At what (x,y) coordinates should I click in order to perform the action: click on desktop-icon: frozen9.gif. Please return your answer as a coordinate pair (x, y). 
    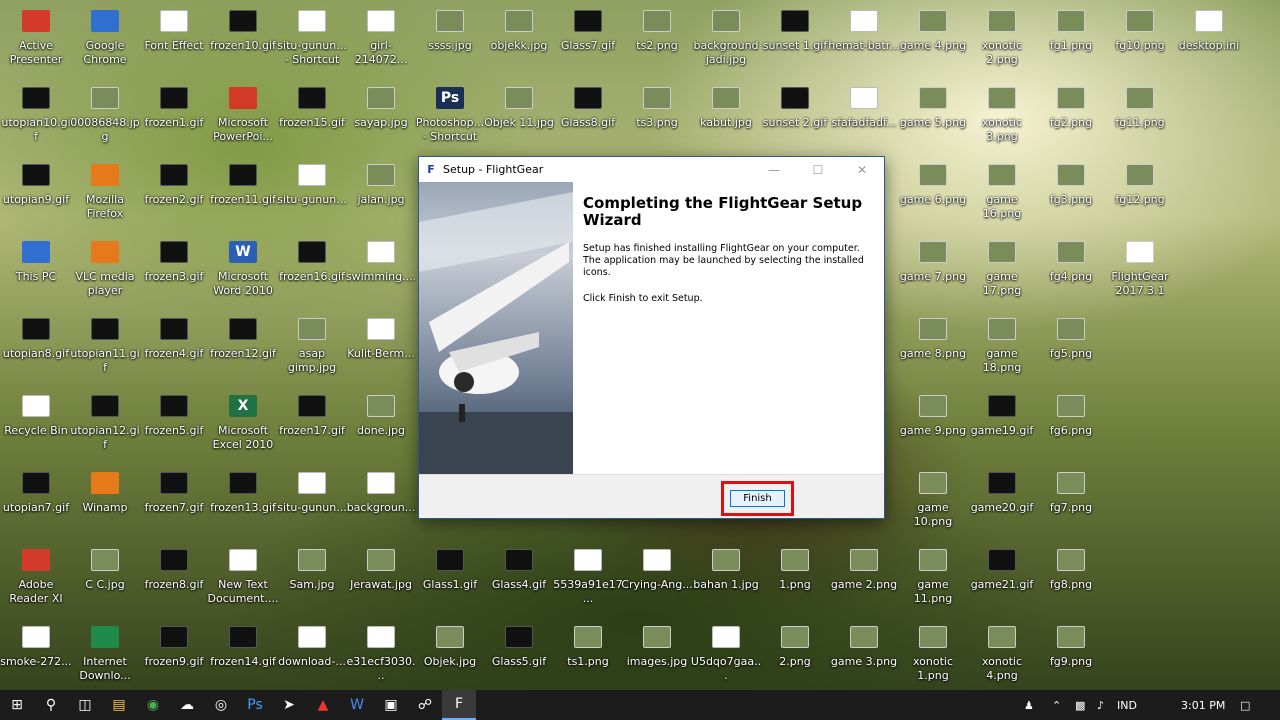
    Looking at the image, I should click on (174, 655).